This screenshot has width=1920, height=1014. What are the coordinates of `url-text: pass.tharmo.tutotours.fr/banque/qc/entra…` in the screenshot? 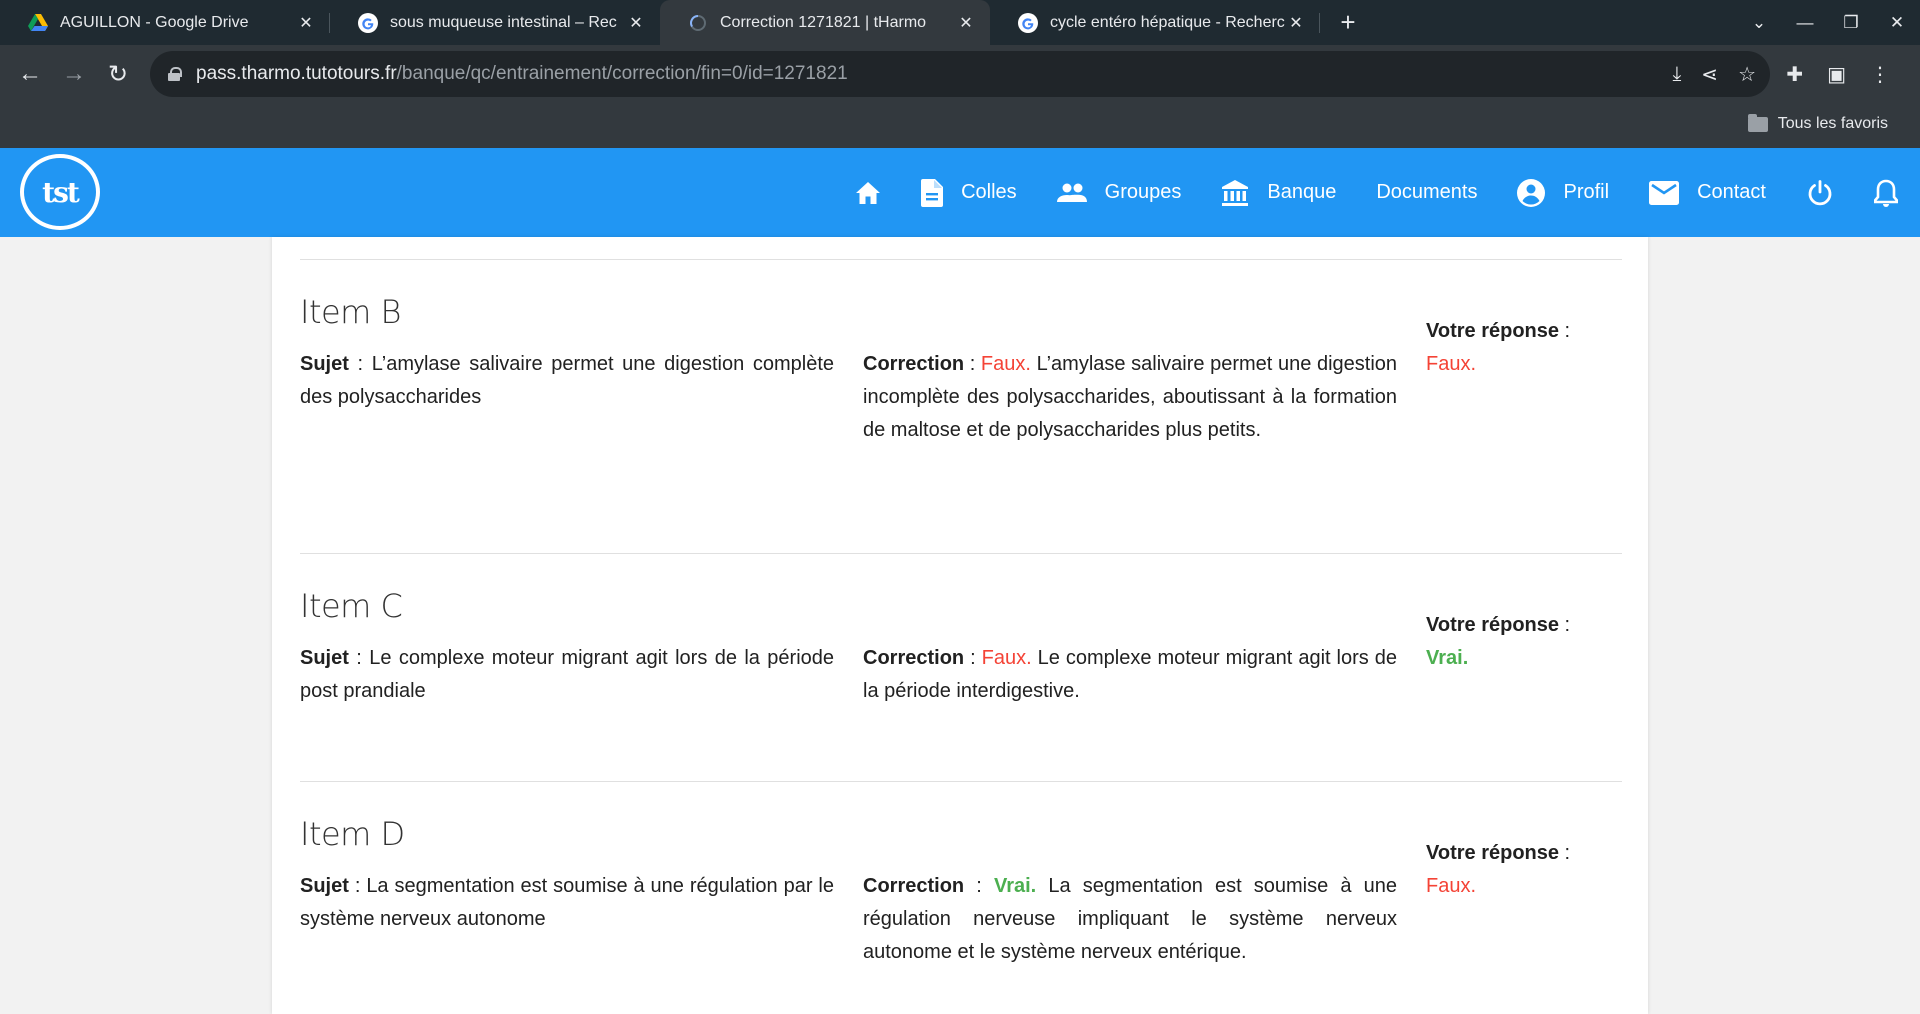 It's located at (522, 73).